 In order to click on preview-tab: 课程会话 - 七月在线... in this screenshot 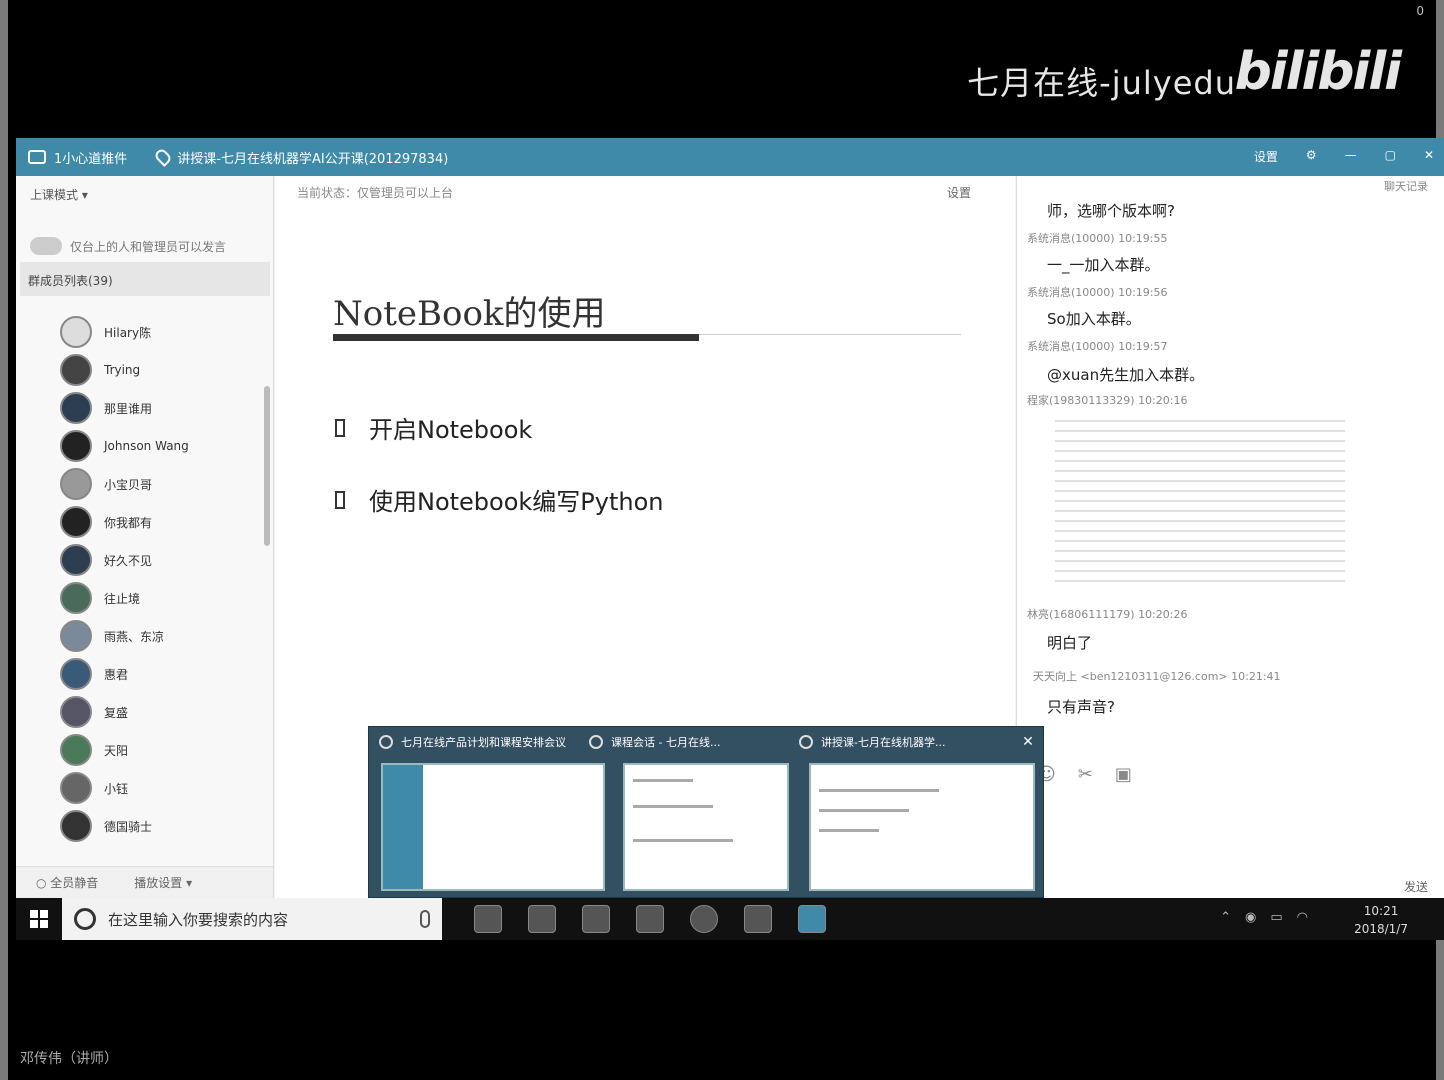, I will do `click(684, 742)`.